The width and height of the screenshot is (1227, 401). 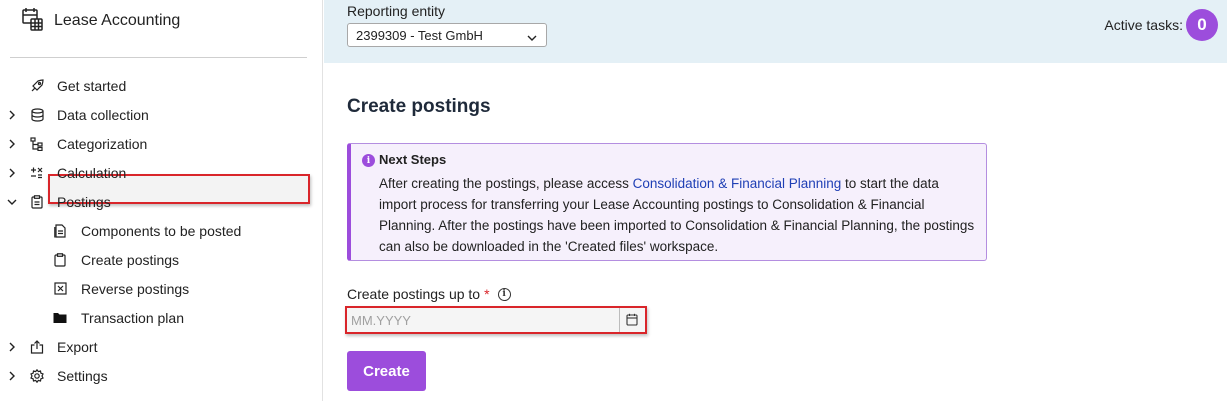 What do you see at coordinates (60, 230) in the screenshot?
I see `document-icon` at bounding box center [60, 230].